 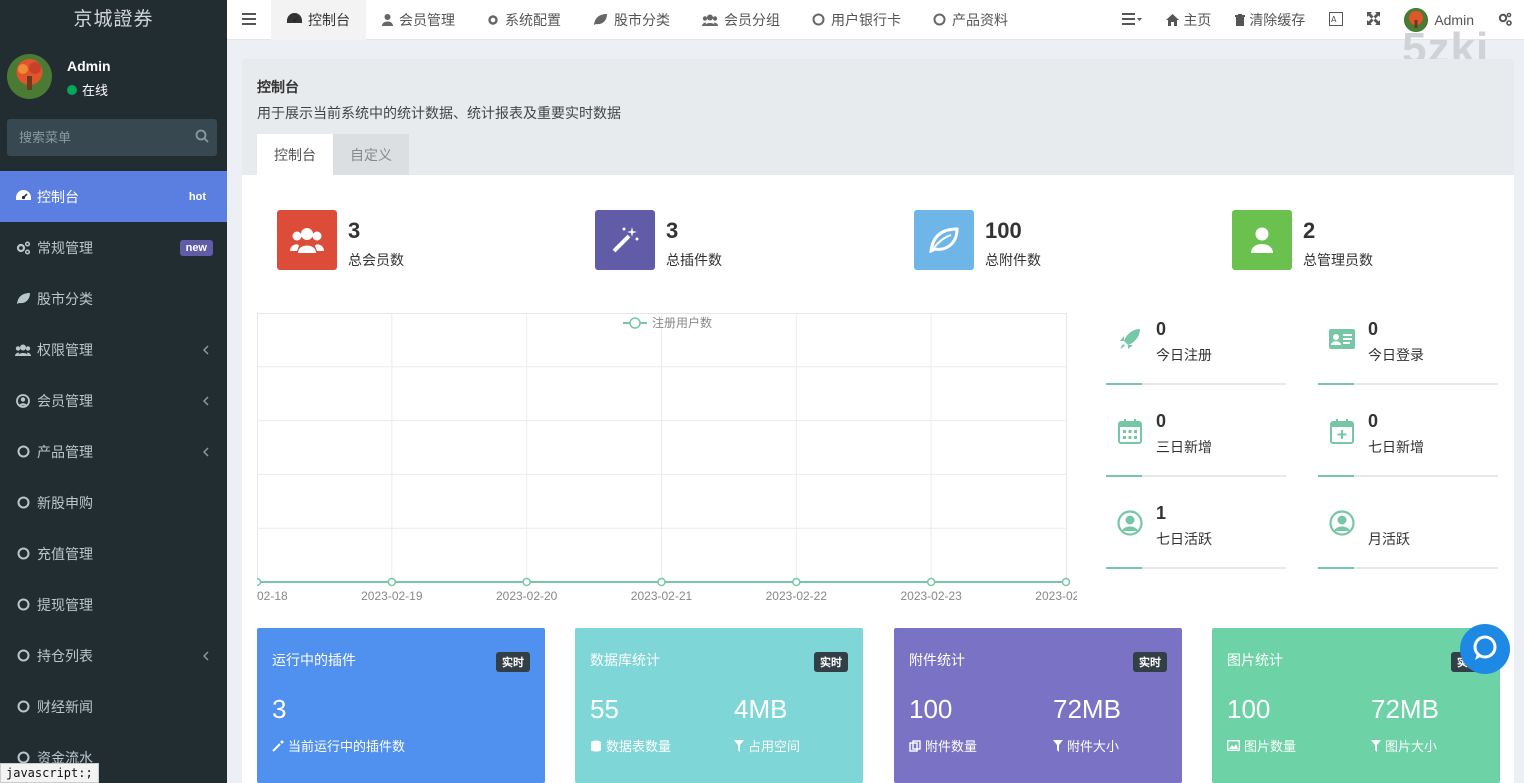 What do you see at coordinates (1233, 745) in the screenshot?
I see `image-icon` at bounding box center [1233, 745].